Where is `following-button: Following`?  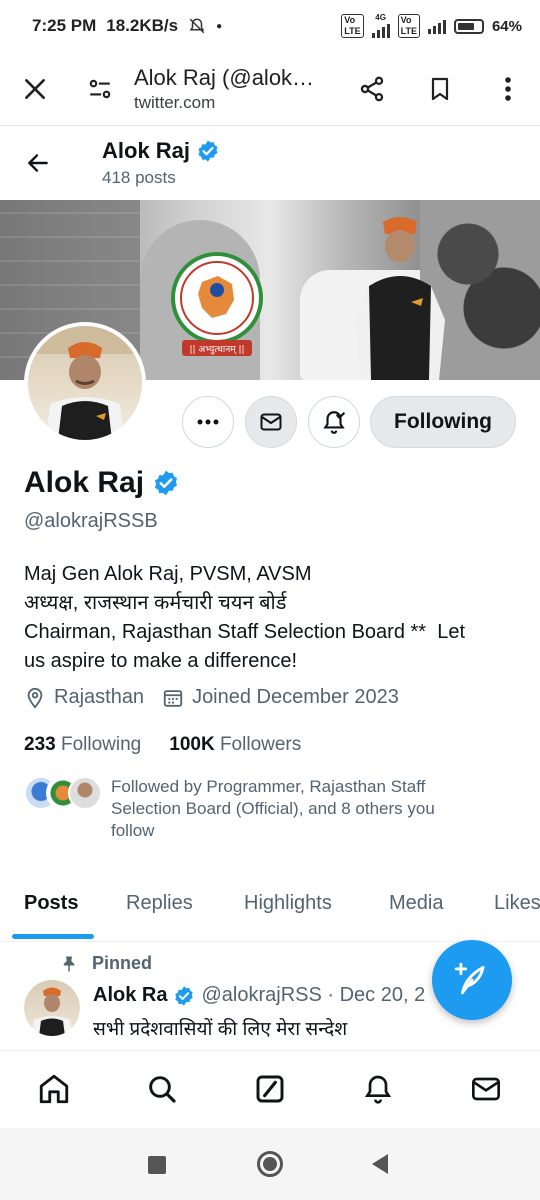 following-button: Following is located at coordinates (443, 422).